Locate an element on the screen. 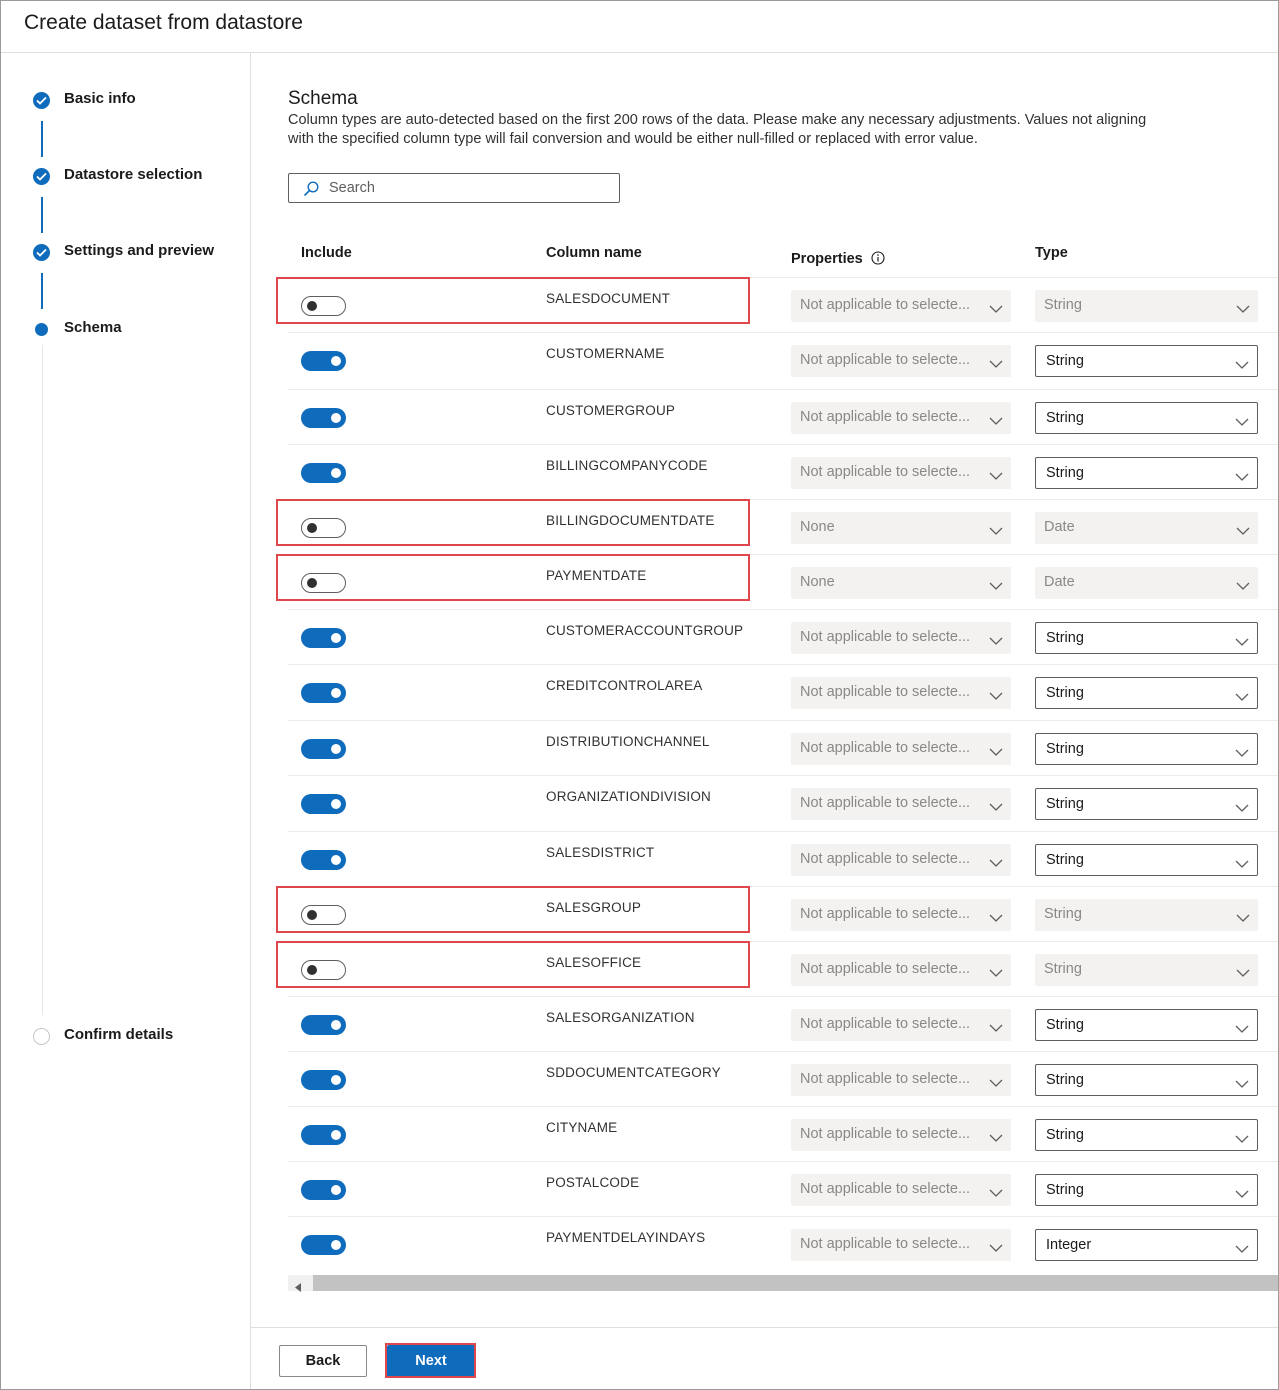 Image resolution: width=1279 pixels, height=1390 pixels. search-box is located at coordinates (454, 188).